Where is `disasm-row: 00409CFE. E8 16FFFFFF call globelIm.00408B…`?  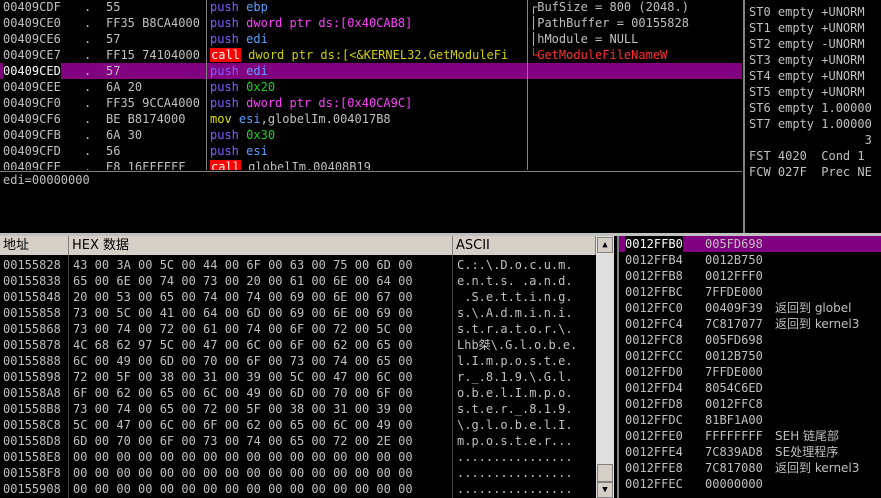
disasm-row: 00409CFE. E8 16FFFFFF call globelIm.00408B… is located at coordinates (371, 164).